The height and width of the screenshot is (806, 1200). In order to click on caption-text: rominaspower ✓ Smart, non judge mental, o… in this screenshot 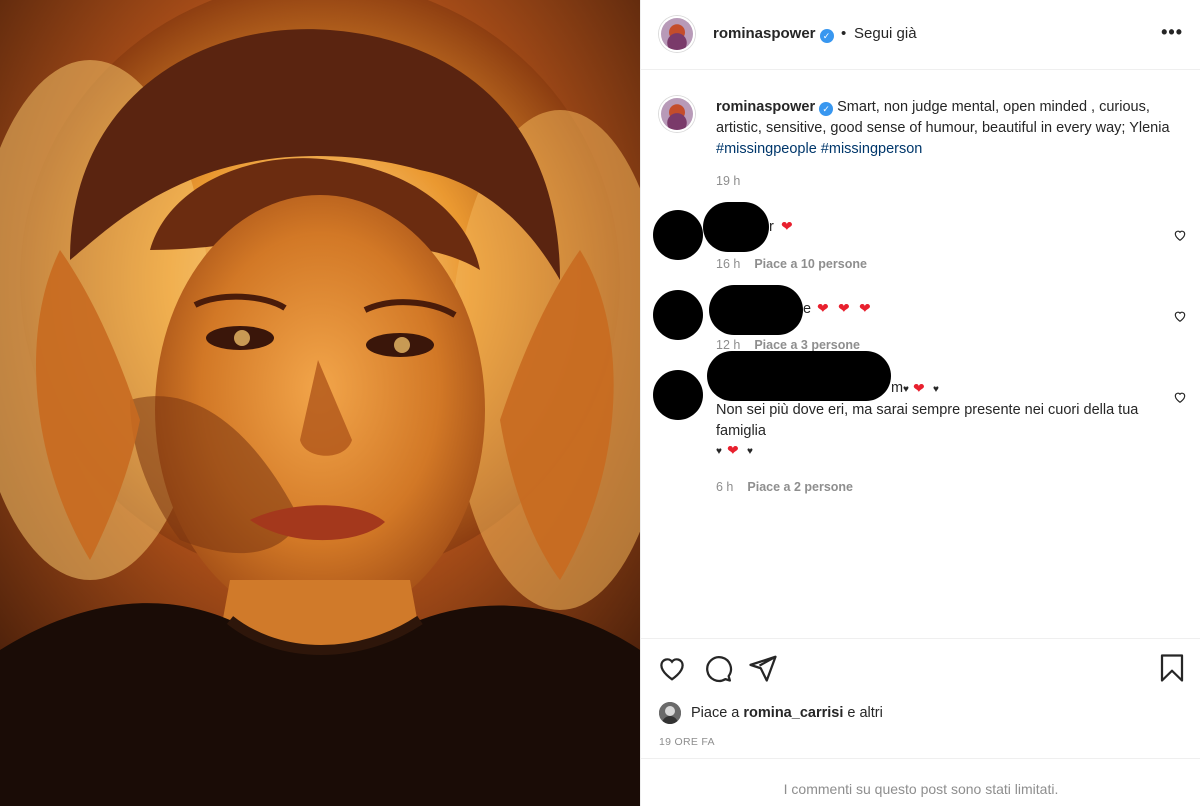, I will do `click(951, 128)`.